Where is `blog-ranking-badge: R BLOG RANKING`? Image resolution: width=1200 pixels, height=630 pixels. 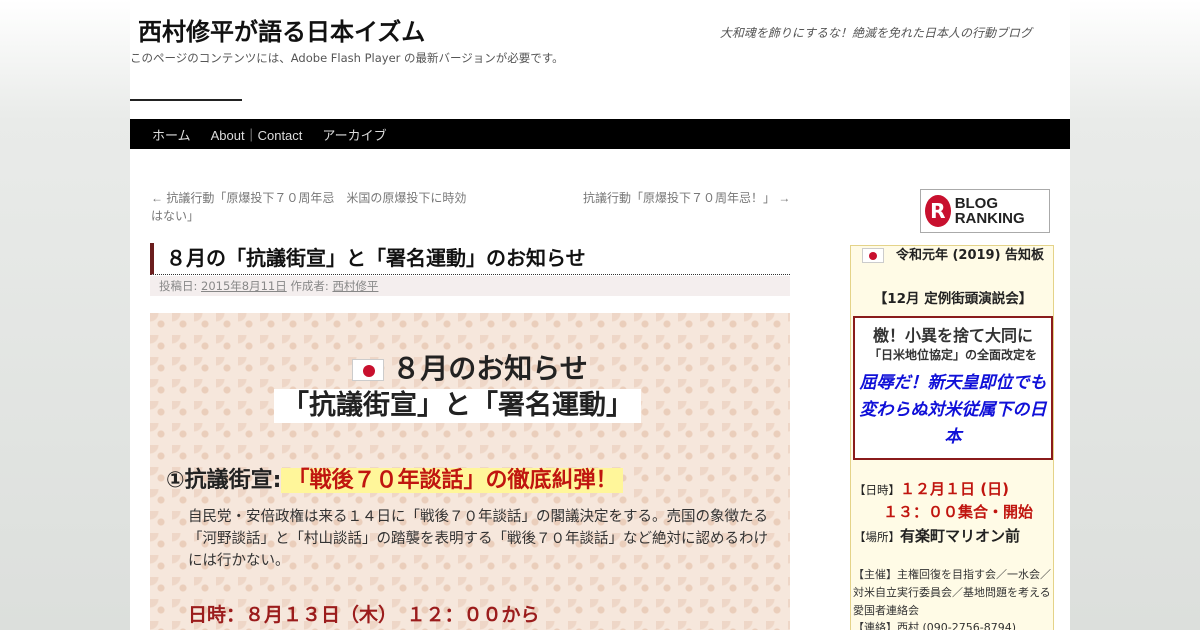
blog-ranking-badge: R BLOG RANKING is located at coordinates (985, 211).